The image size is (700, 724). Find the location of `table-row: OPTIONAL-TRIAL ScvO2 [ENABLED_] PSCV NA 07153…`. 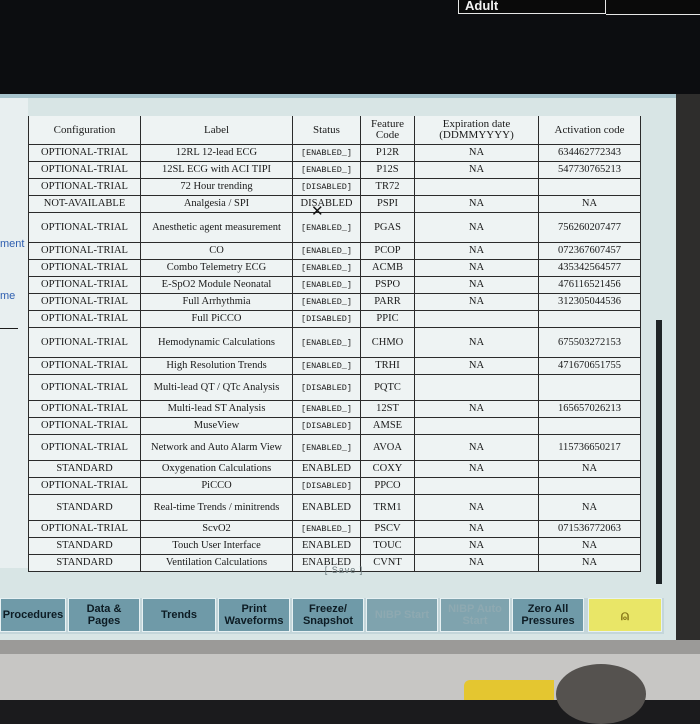

table-row: OPTIONAL-TRIAL ScvO2 [ENABLED_] PSCV NA 07153… is located at coordinates (334, 529).